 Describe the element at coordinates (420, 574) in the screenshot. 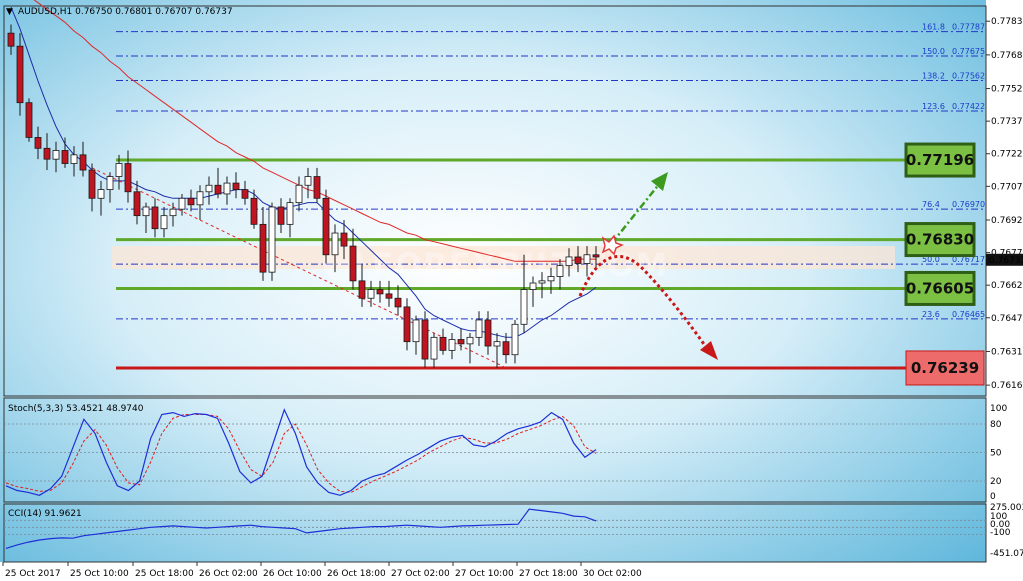

I see `time-tick-label: 27 Oct 02:00` at that location.